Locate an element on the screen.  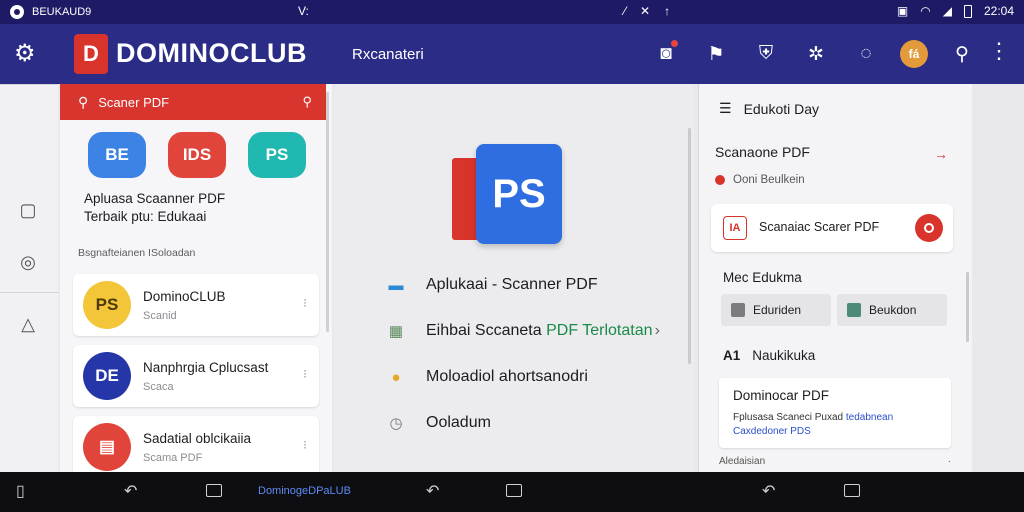
menu-item-download: ● Moloadiol ahortsanodri is located at coordinates (531, 377).